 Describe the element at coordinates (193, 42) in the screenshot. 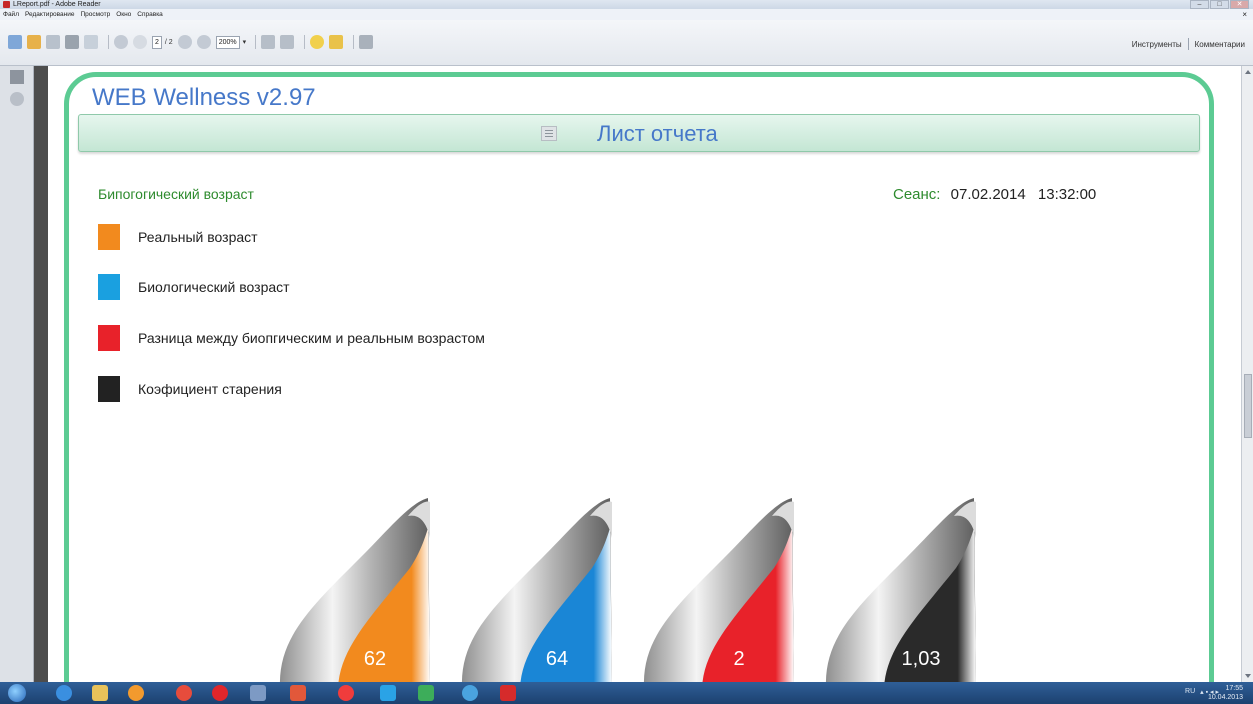

I see `toolbar-left-group: 2 / 2 200% ▾` at that location.